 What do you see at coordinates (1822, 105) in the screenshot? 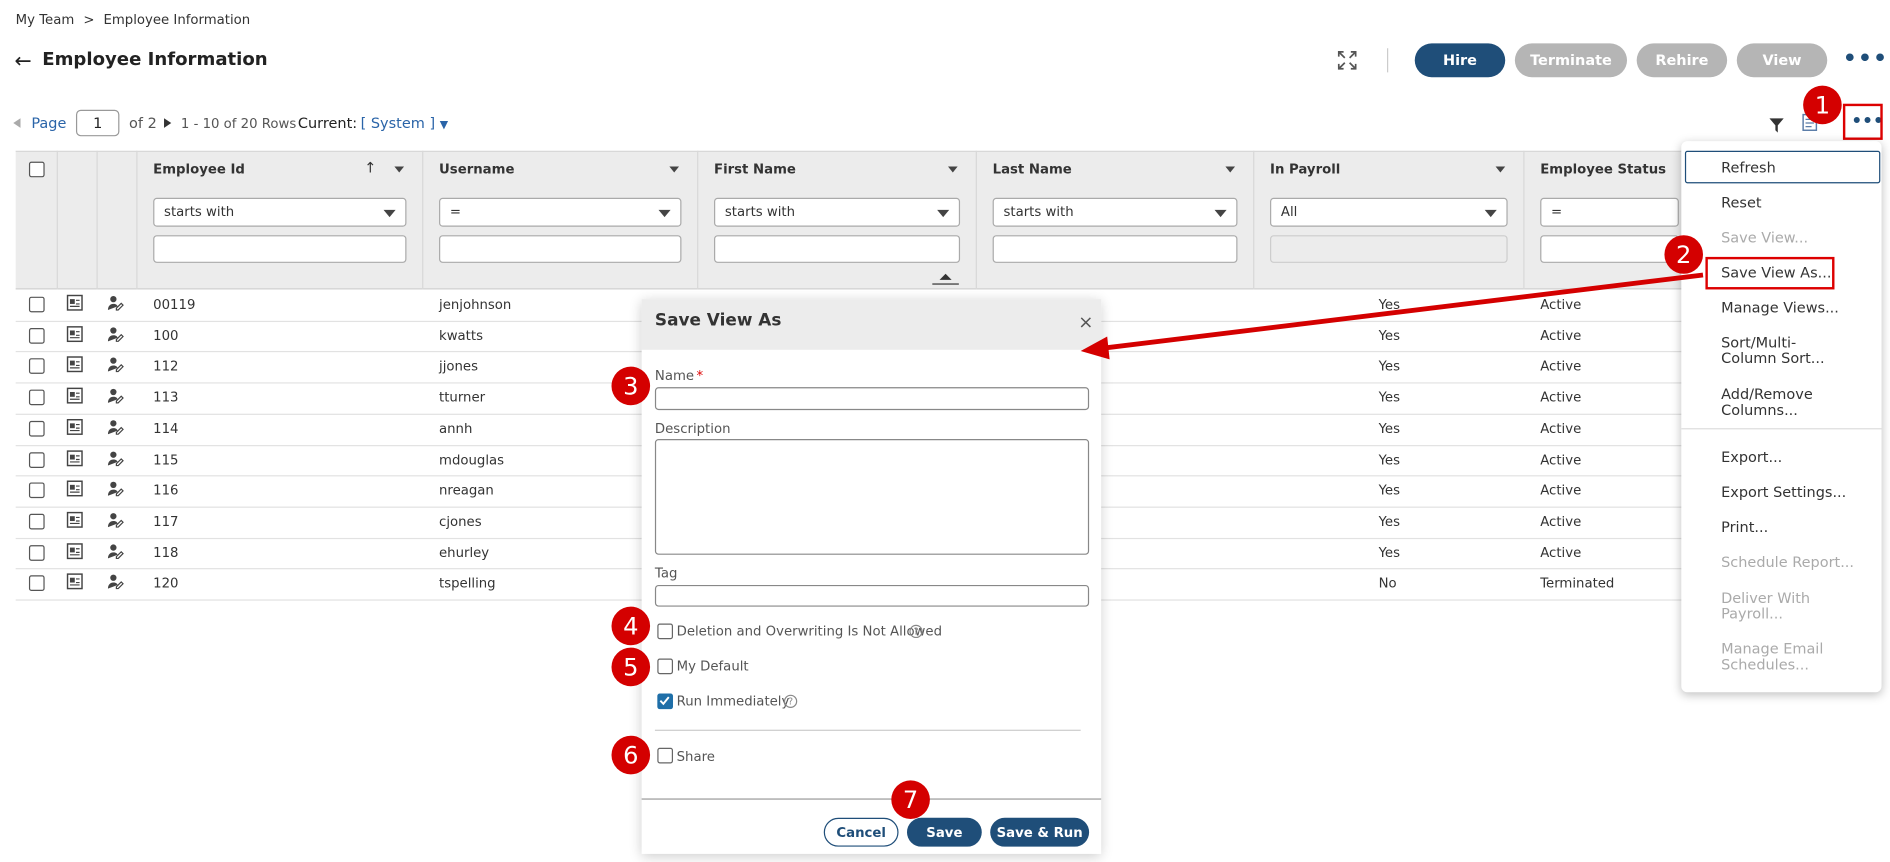
I see `step-badge-1: 1` at bounding box center [1822, 105].